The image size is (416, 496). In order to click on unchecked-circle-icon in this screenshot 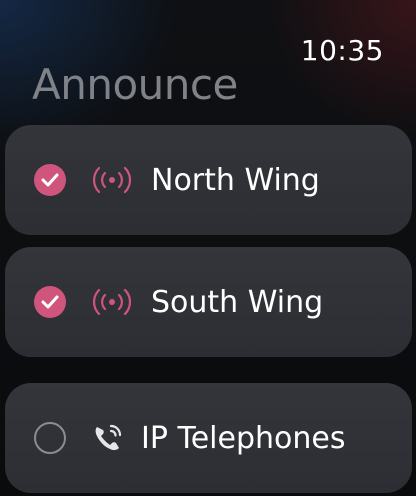, I will do `click(50, 438)`.